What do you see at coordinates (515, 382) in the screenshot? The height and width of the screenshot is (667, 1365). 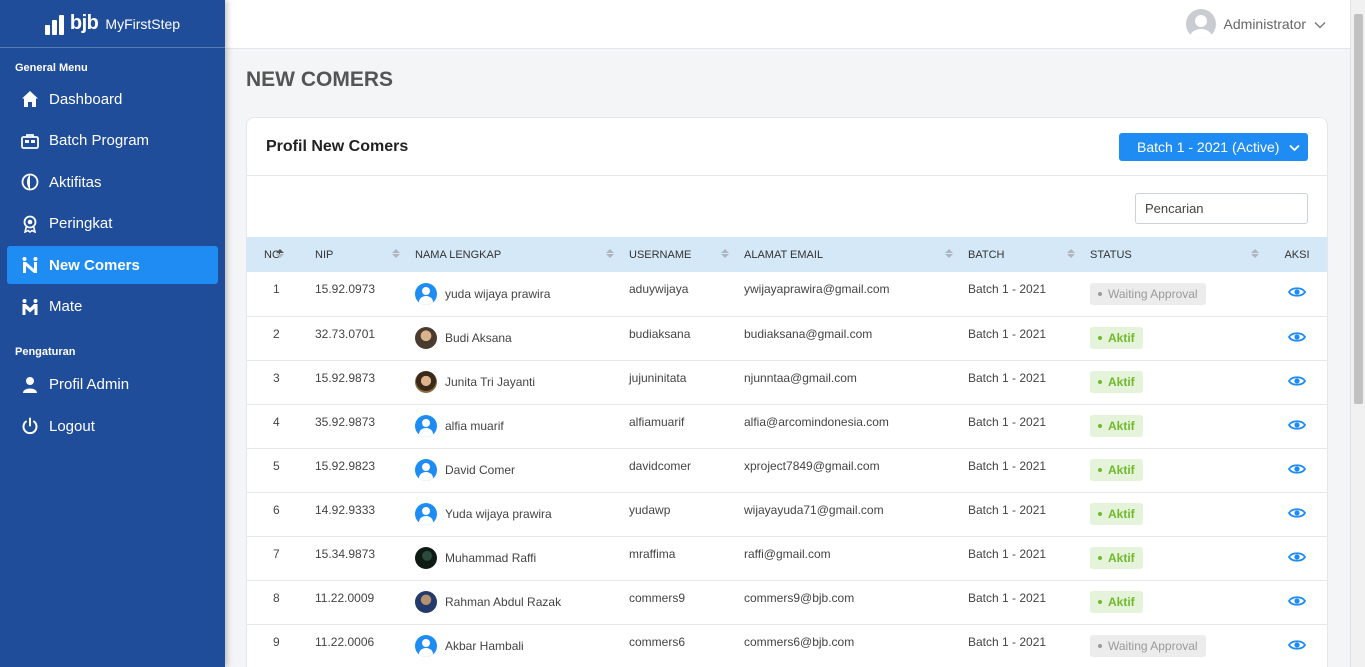 I see `cell-name: Junita Tri Jayanti` at bounding box center [515, 382].